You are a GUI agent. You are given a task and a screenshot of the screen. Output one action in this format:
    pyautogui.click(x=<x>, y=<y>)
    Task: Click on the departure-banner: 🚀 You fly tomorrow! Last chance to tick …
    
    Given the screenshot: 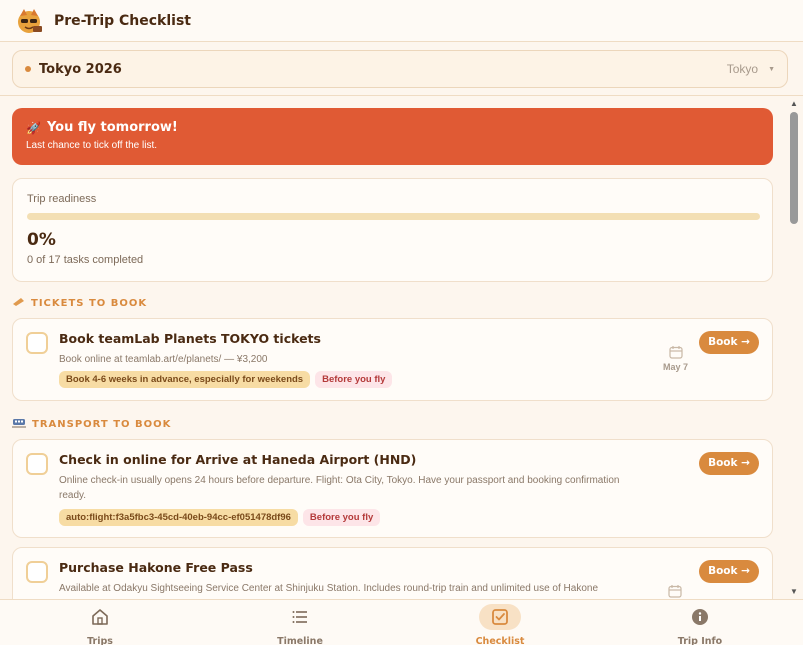 What is the action you would take?
    pyautogui.click(x=392, y=136)
    